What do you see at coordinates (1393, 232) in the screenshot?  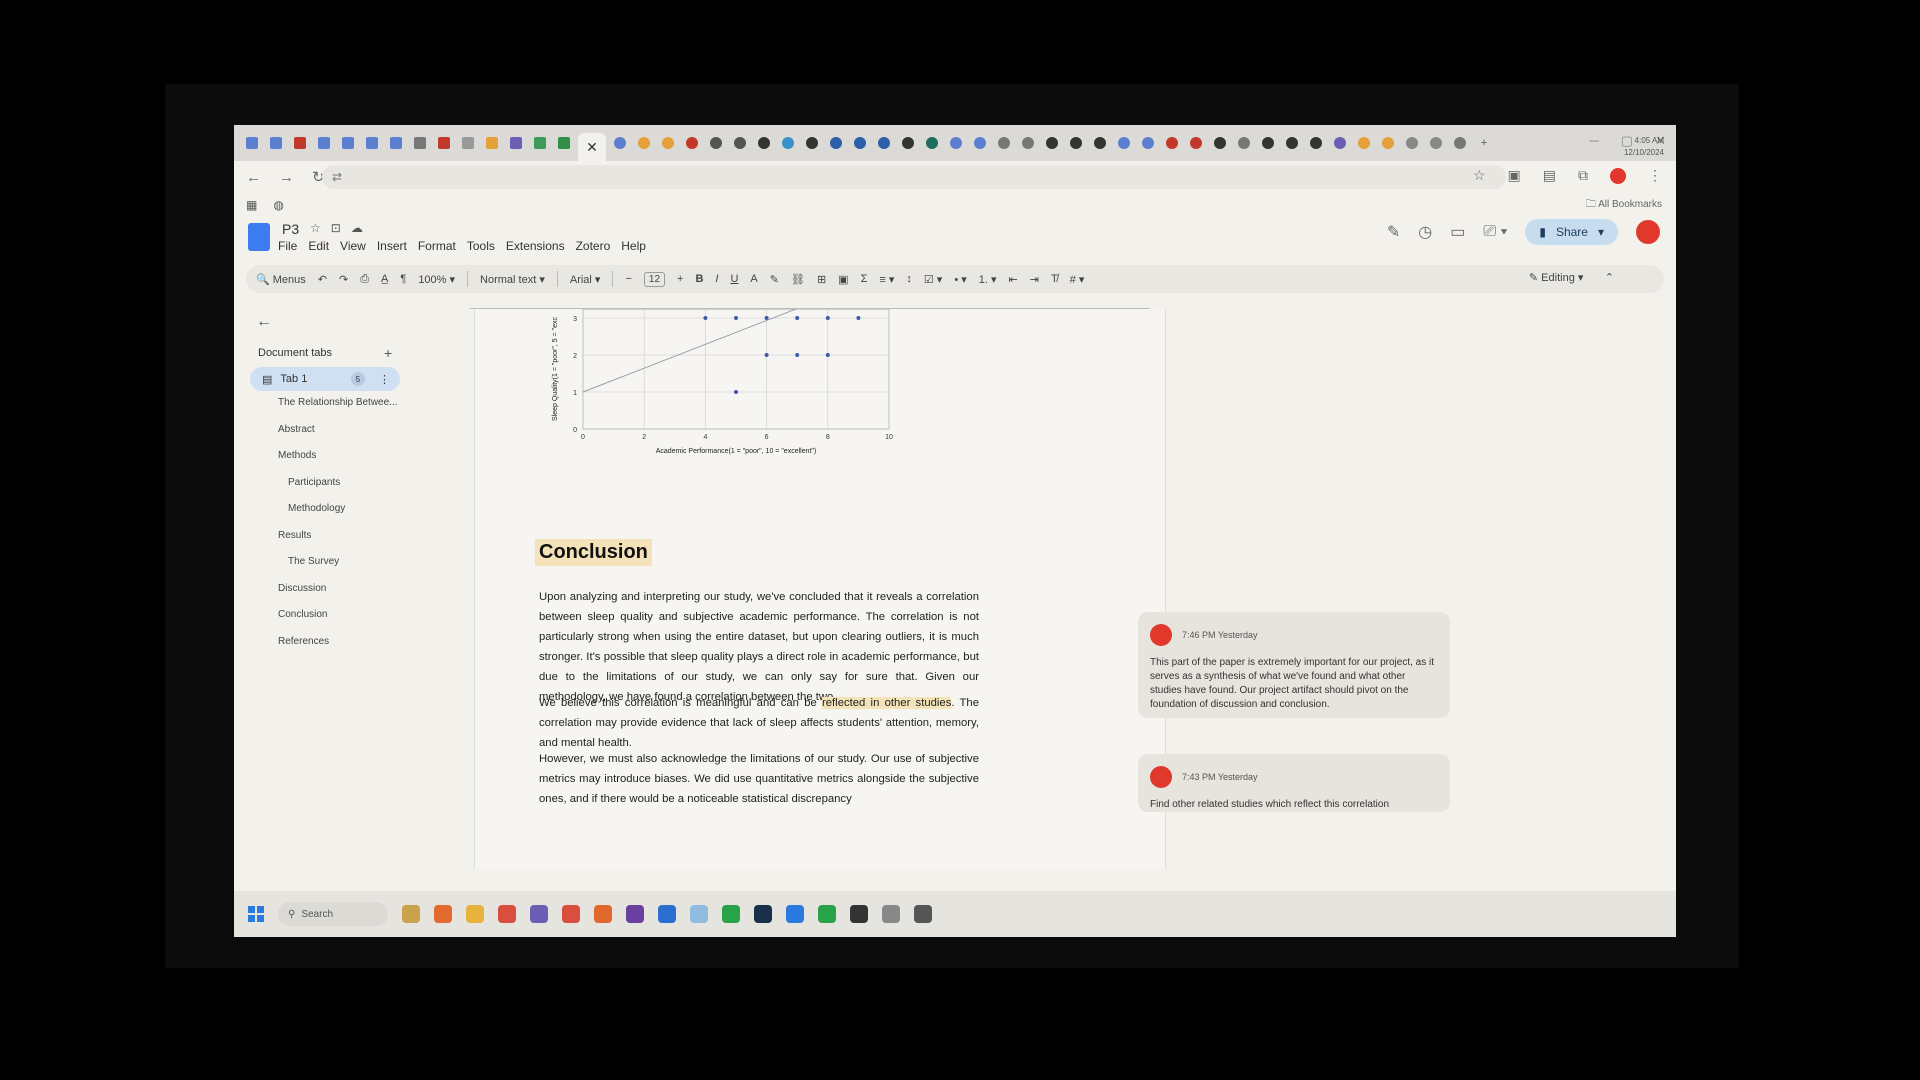 I see `gemini-icon: ✎` at bounding box center [1393, 232].